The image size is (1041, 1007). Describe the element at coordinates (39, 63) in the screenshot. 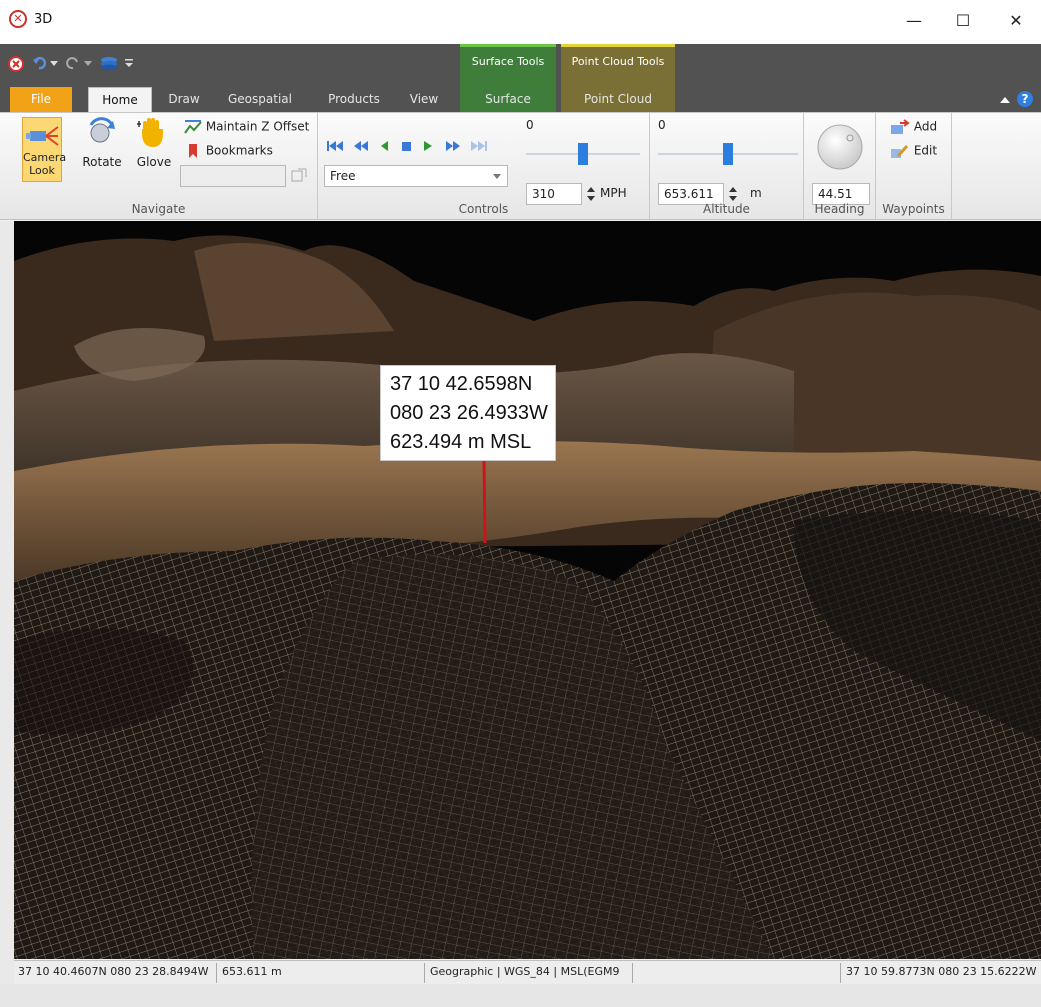

I see `undo-icon` at that location.